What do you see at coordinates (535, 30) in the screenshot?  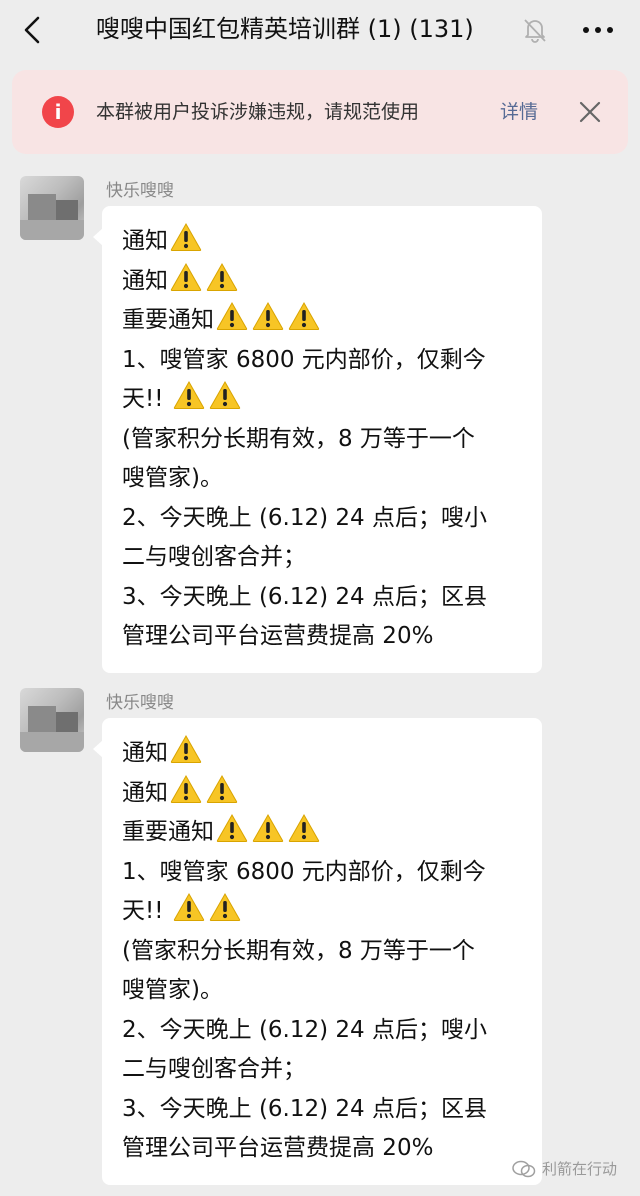 I see `bell-off-icon` at bounding box center [535, 30].